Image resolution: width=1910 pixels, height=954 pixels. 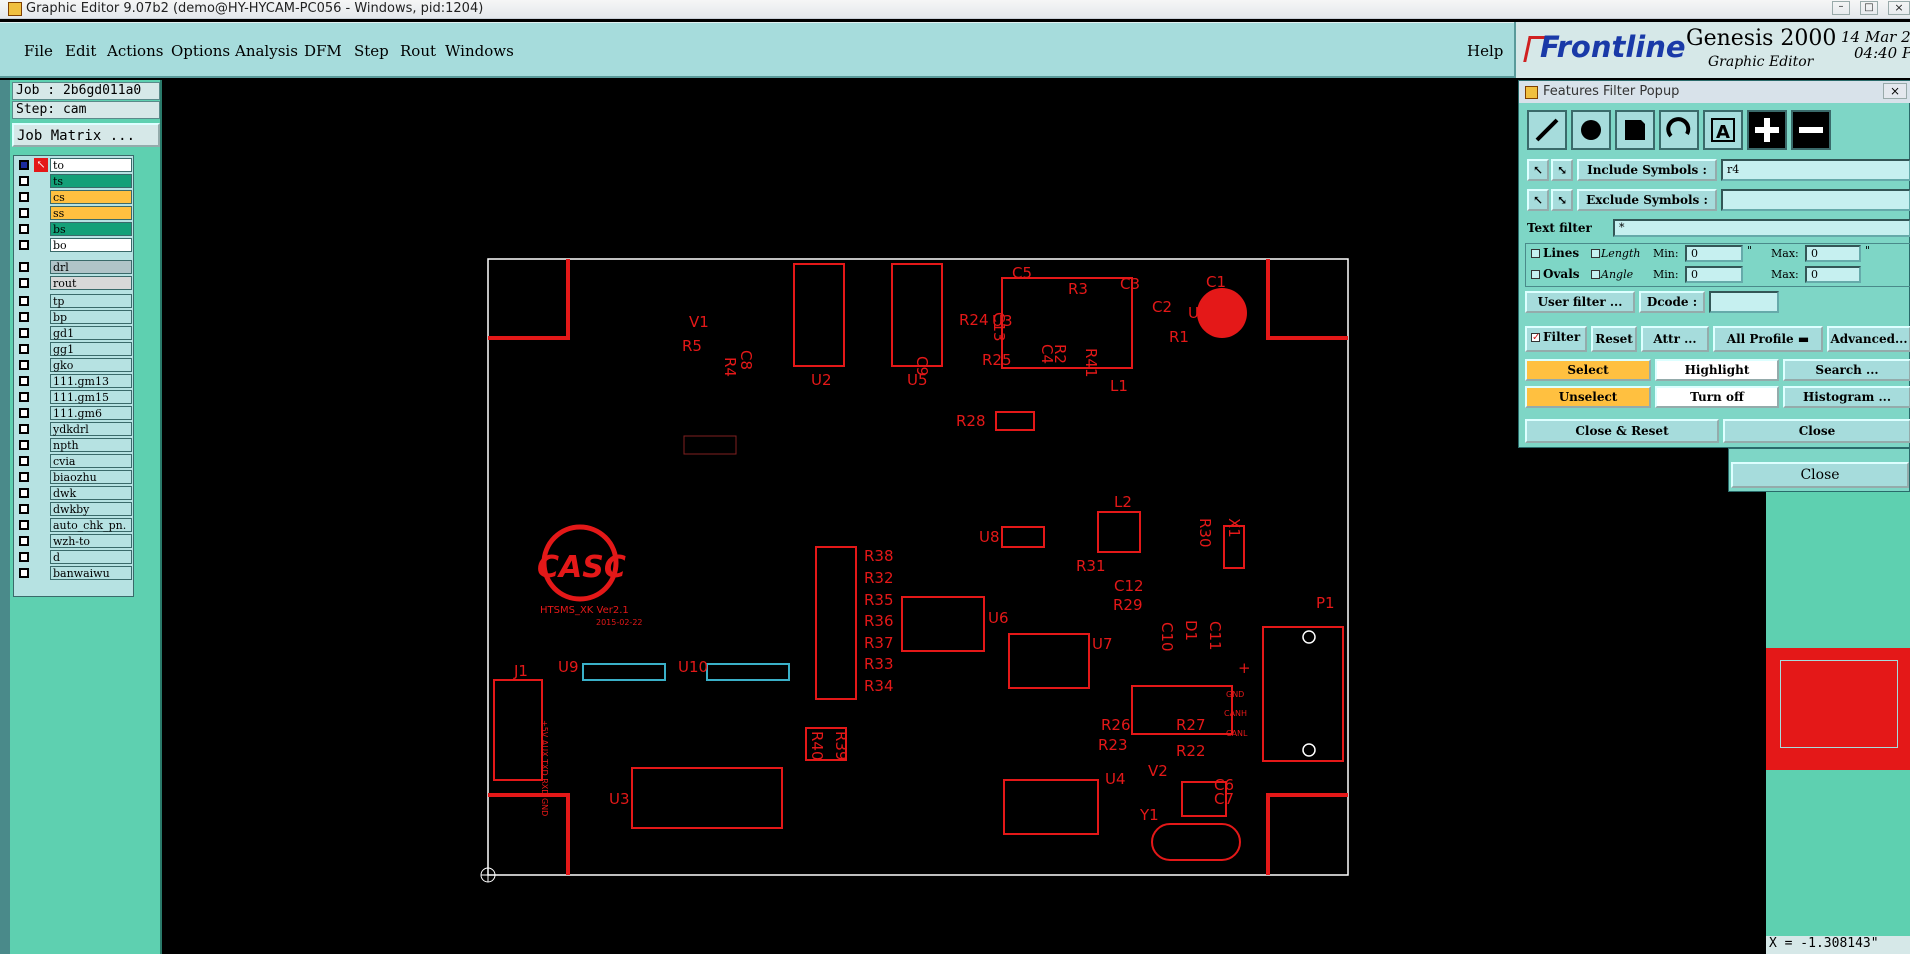 I want to click on lines-min-input: 0, so click(x=1714, y=253).